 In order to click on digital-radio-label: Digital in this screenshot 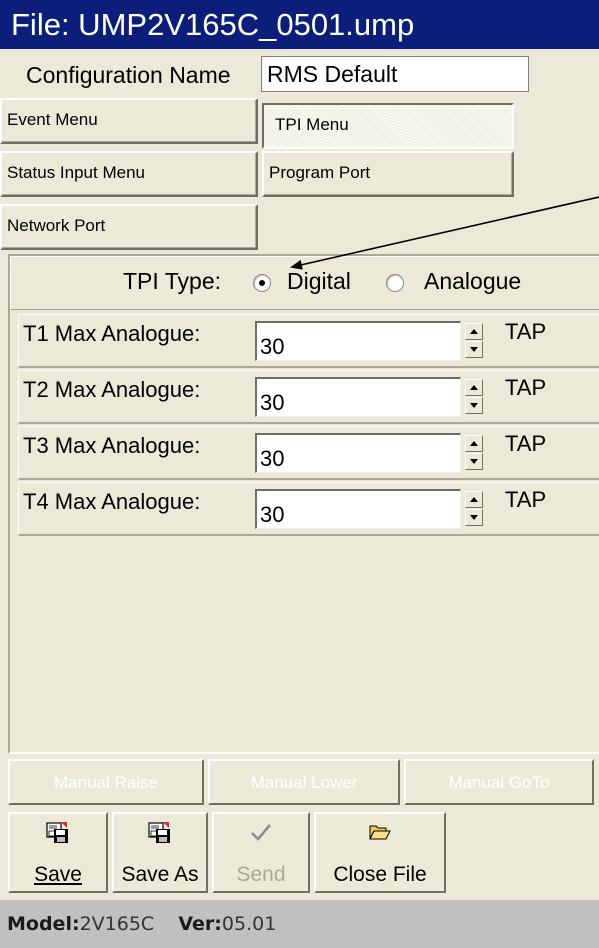, I will do `click(319, 281)`.